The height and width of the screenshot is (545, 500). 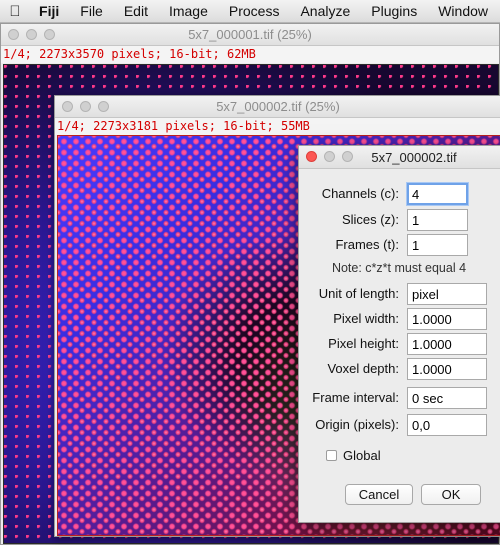 What do you see at coordinates (256, 11) in the screenshot?
I see `menu-process: Process` at bounding box center [256, 11].